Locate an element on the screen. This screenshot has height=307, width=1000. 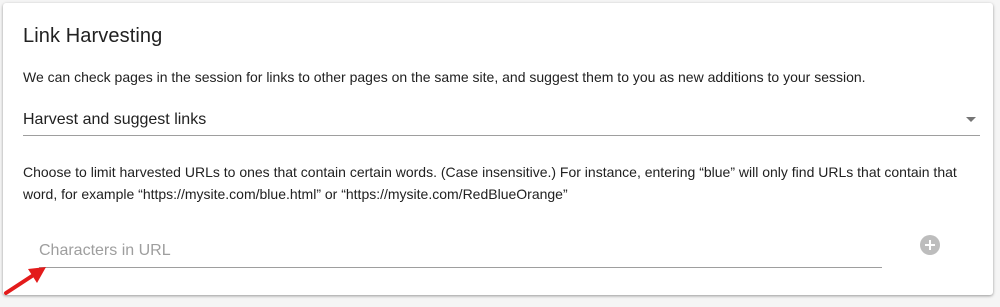
red-arrow-icon is located at coordinates (25, 281).